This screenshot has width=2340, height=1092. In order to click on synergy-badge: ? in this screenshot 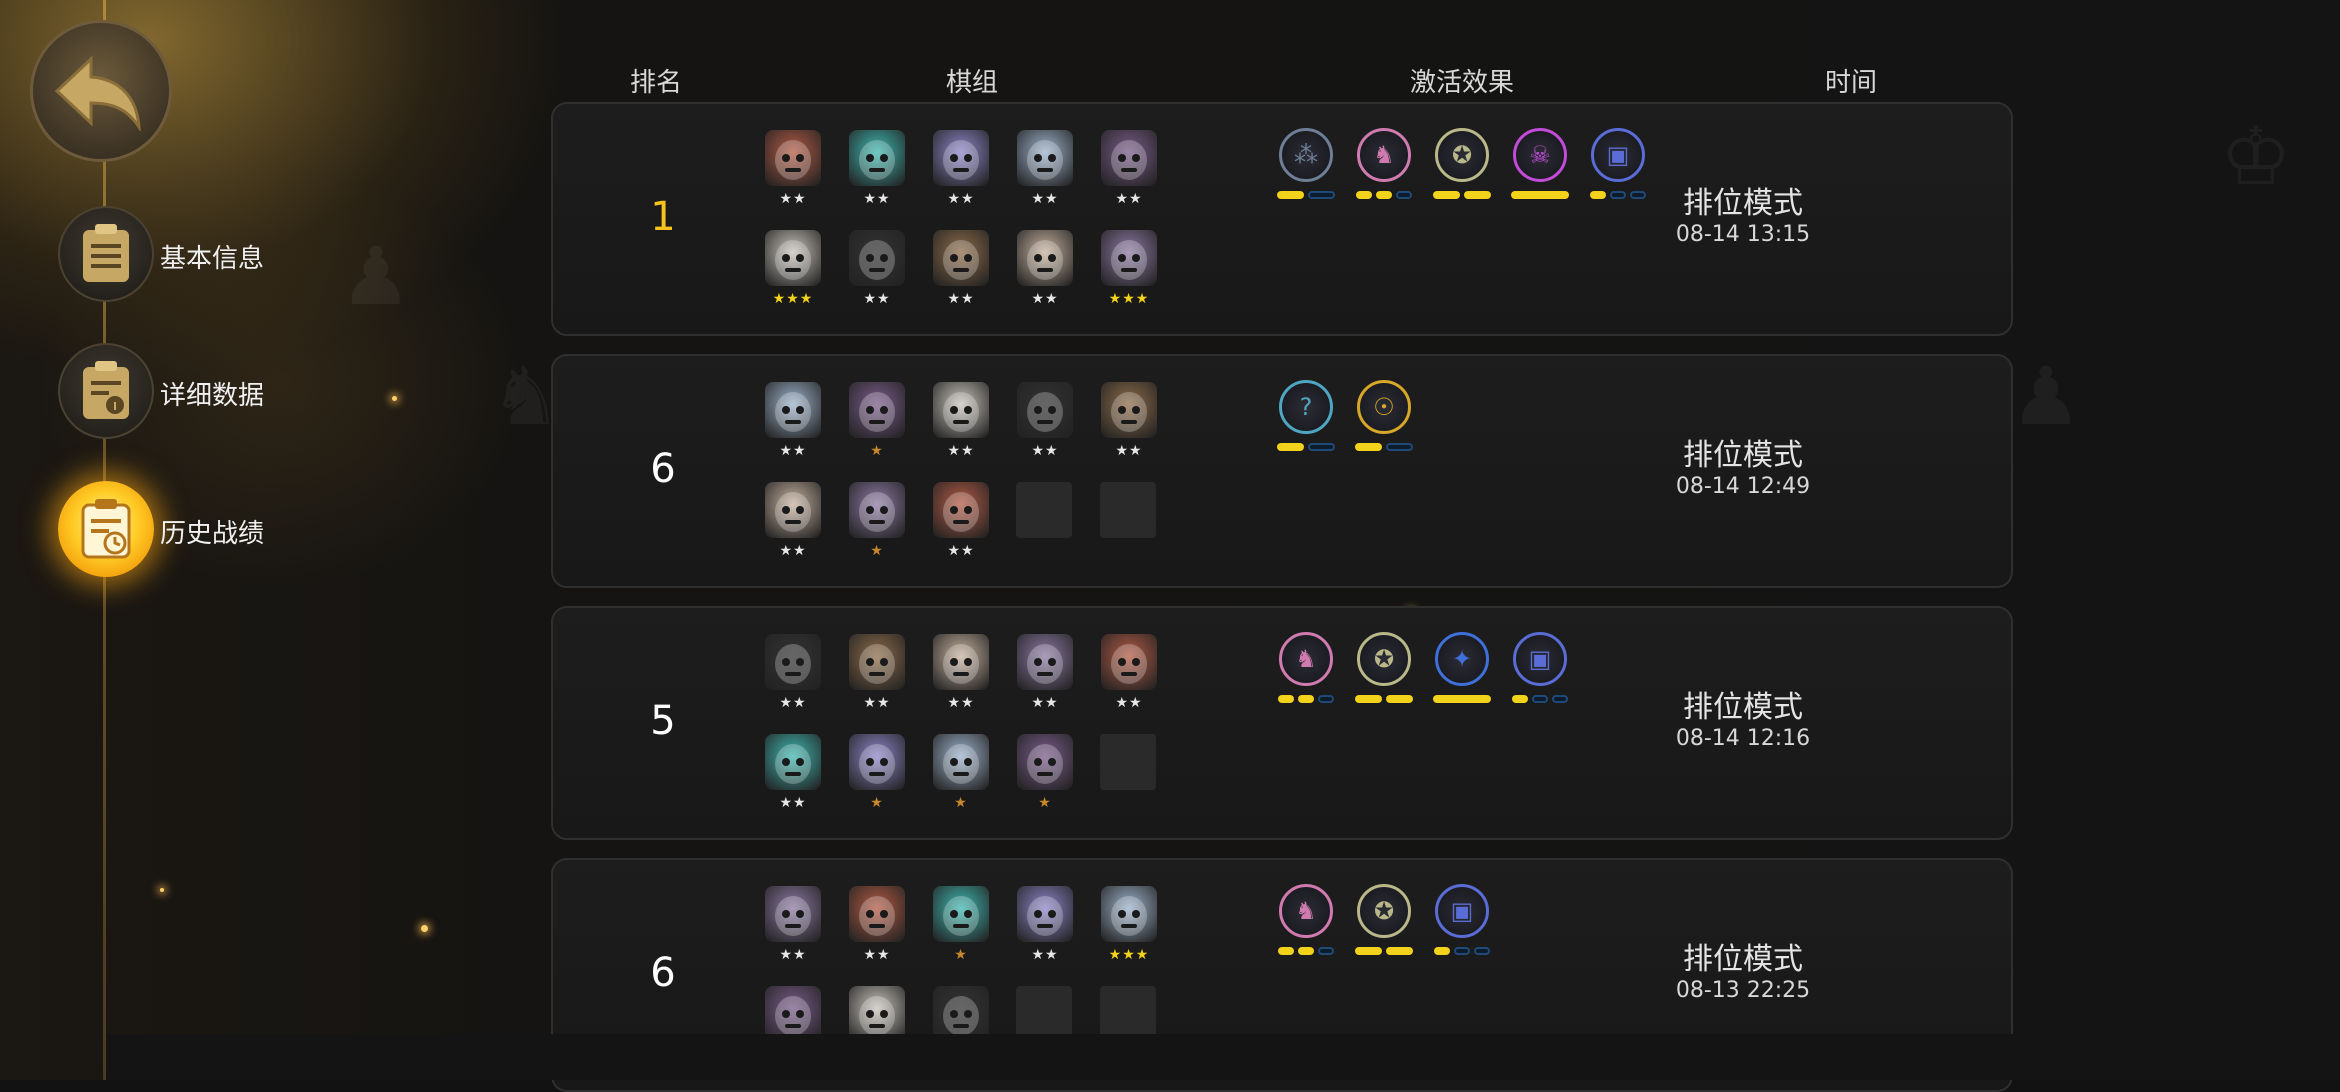, I will do `click(1306, 420)`.